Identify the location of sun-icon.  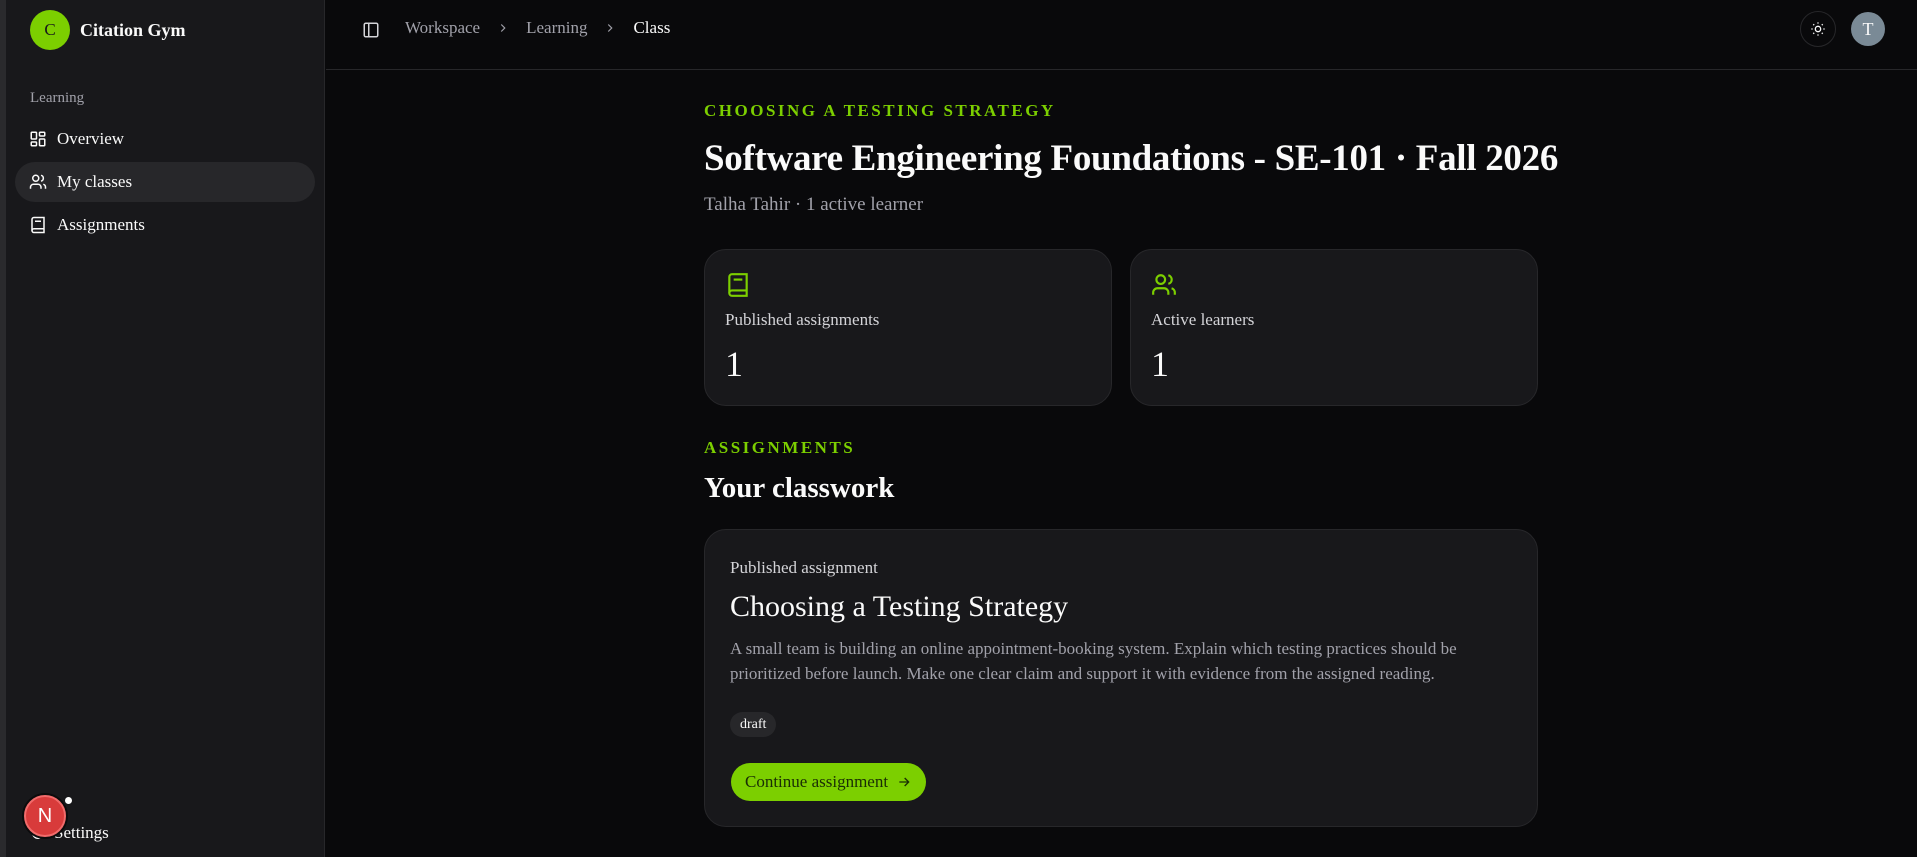
(1818, 29).